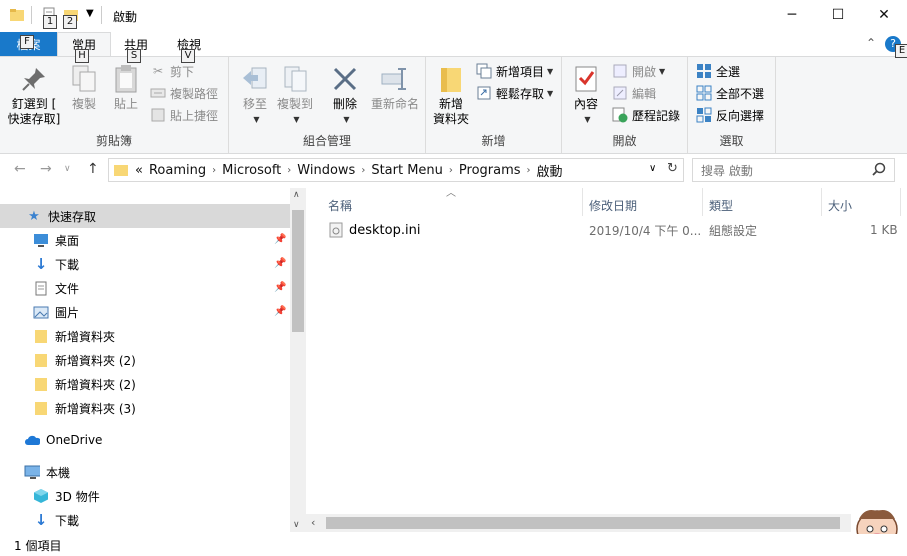 The height and width of the screenshot is (556, 907). Describe the element at coordinates (39, 520) in the screenshot. I see `nav-downloads-pc: ↓ 下載` at that location.